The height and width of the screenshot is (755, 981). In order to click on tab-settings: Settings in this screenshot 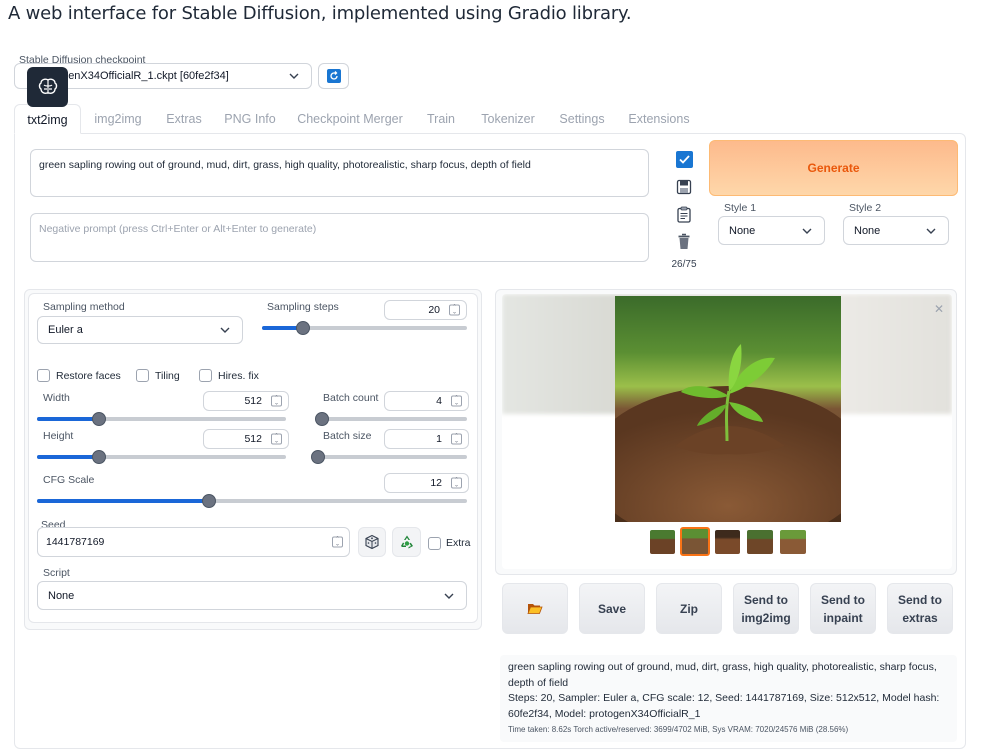, I will do `click(582, 119)`.